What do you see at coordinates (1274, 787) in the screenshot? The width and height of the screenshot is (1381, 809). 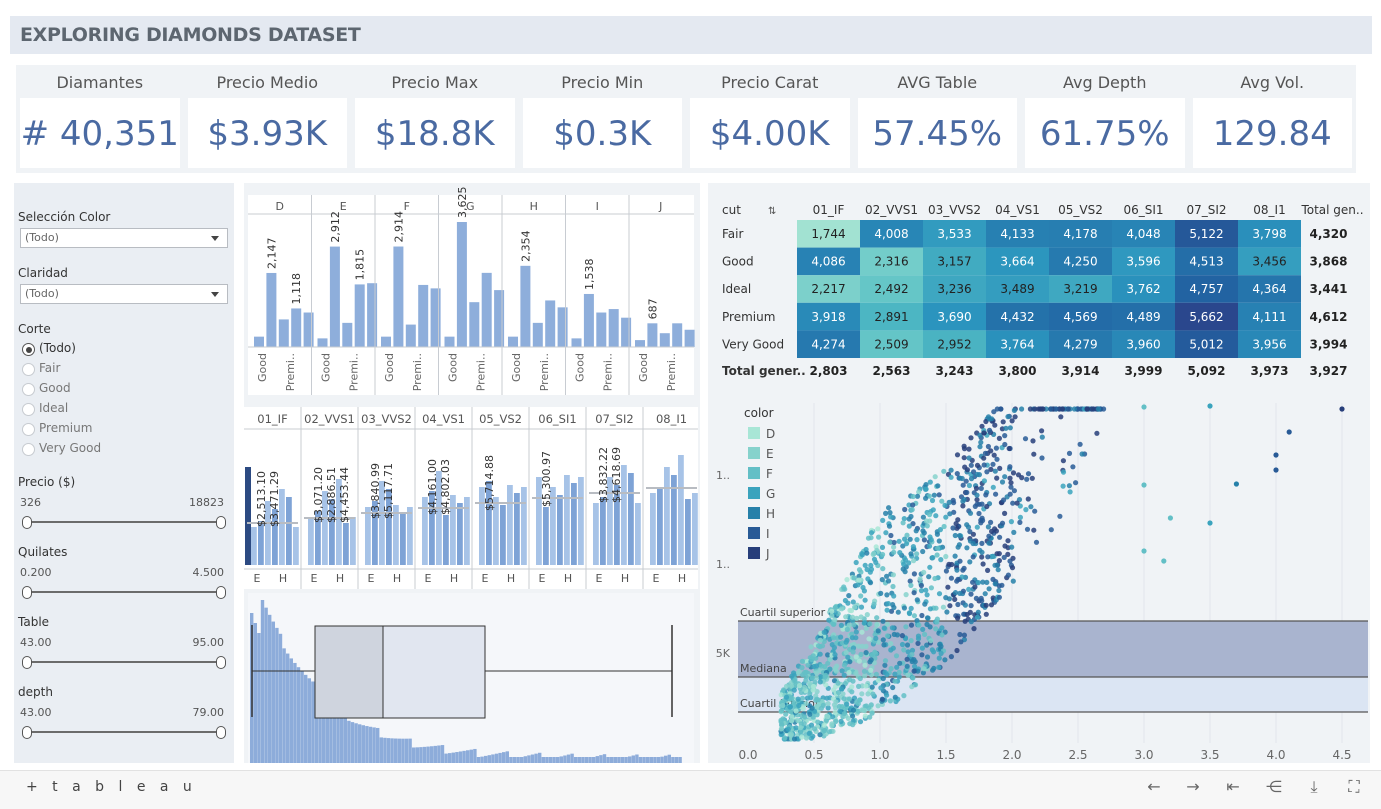 I see `share-icon: ⋲` at bounding box center [1274, 787].